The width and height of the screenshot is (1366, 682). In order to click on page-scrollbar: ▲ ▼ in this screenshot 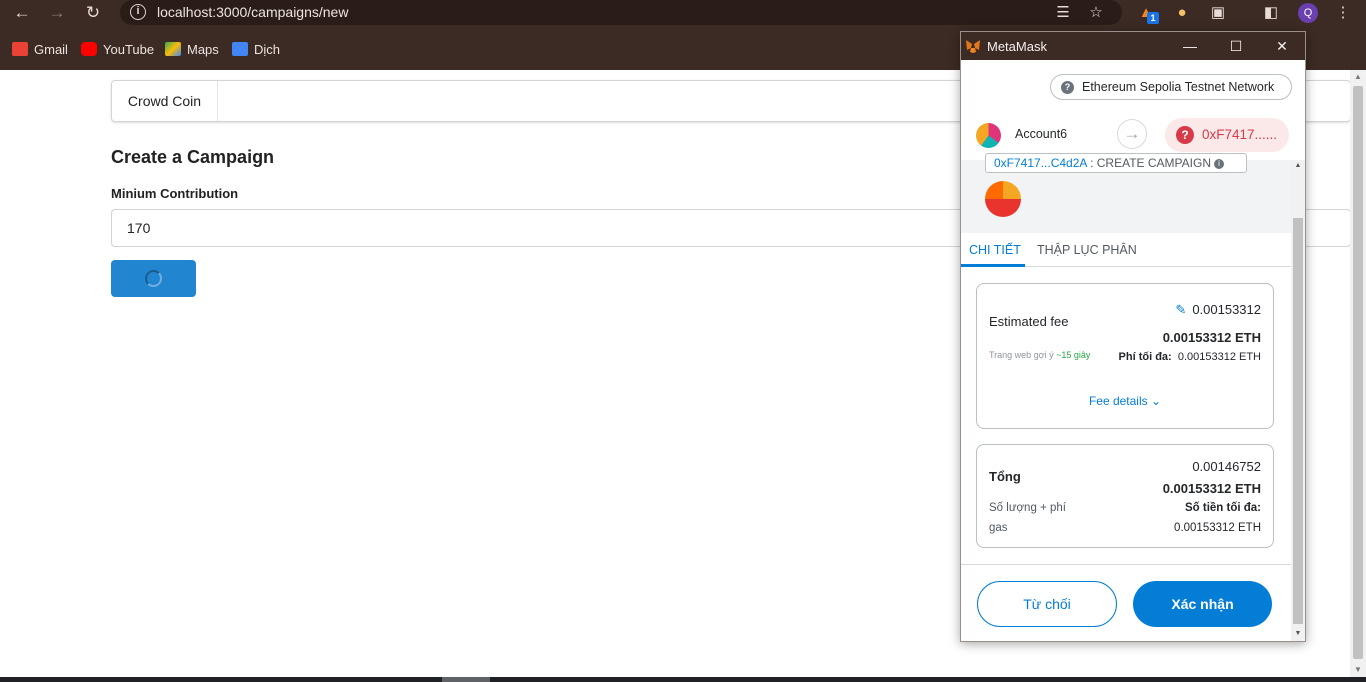, I will do `click(1358, 373)`.